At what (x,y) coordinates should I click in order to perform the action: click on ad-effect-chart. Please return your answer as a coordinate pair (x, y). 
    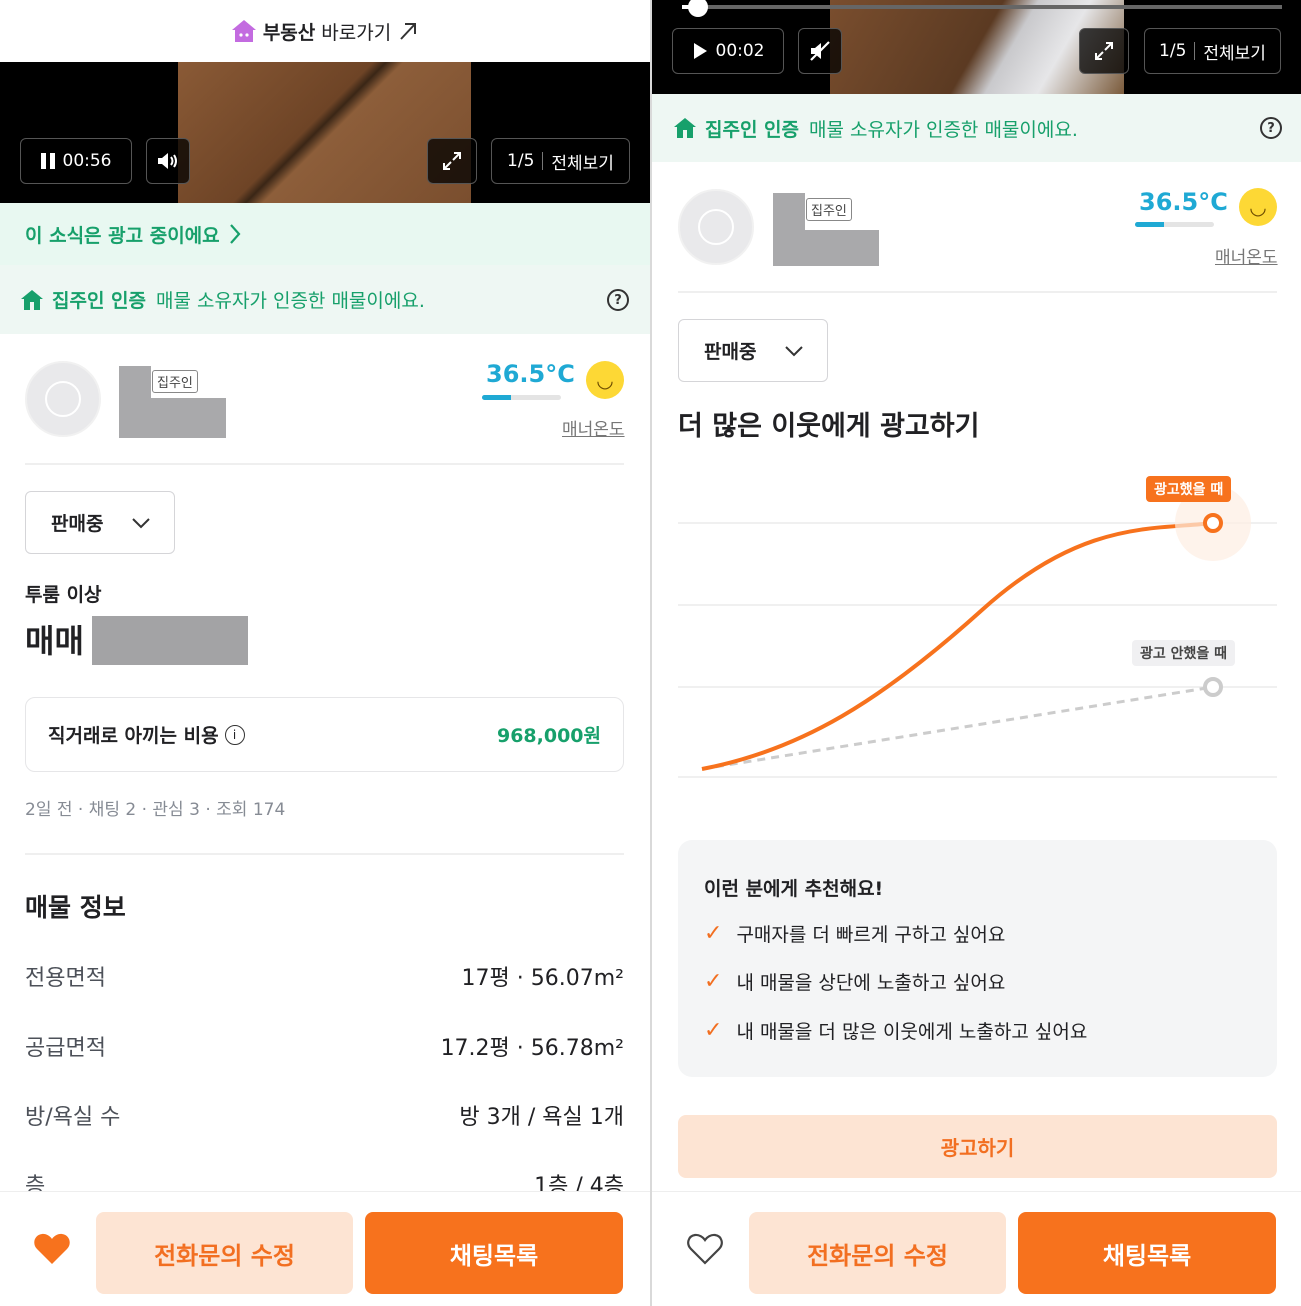
    Looking at the image, I should click on (977, 631).